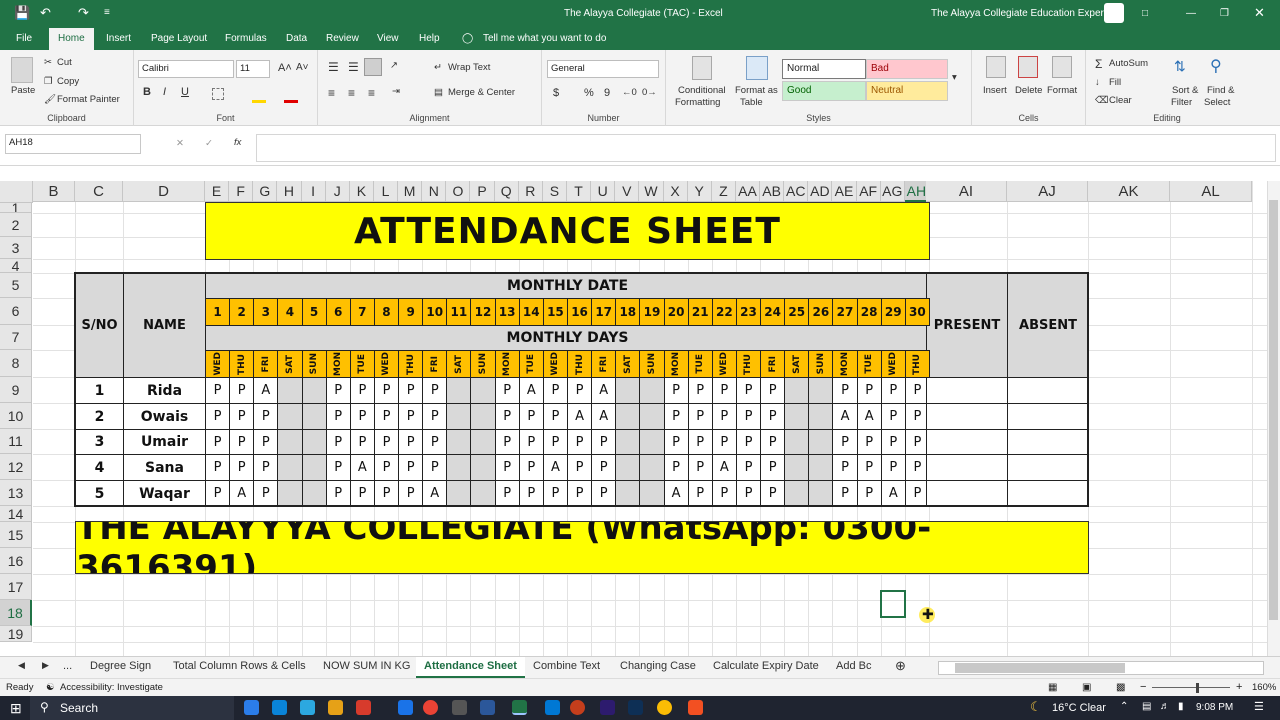  What do you see at coordinates (1114, 13) in the screenshot?
I see `account-avatar` at bounding box center [1114, 13].